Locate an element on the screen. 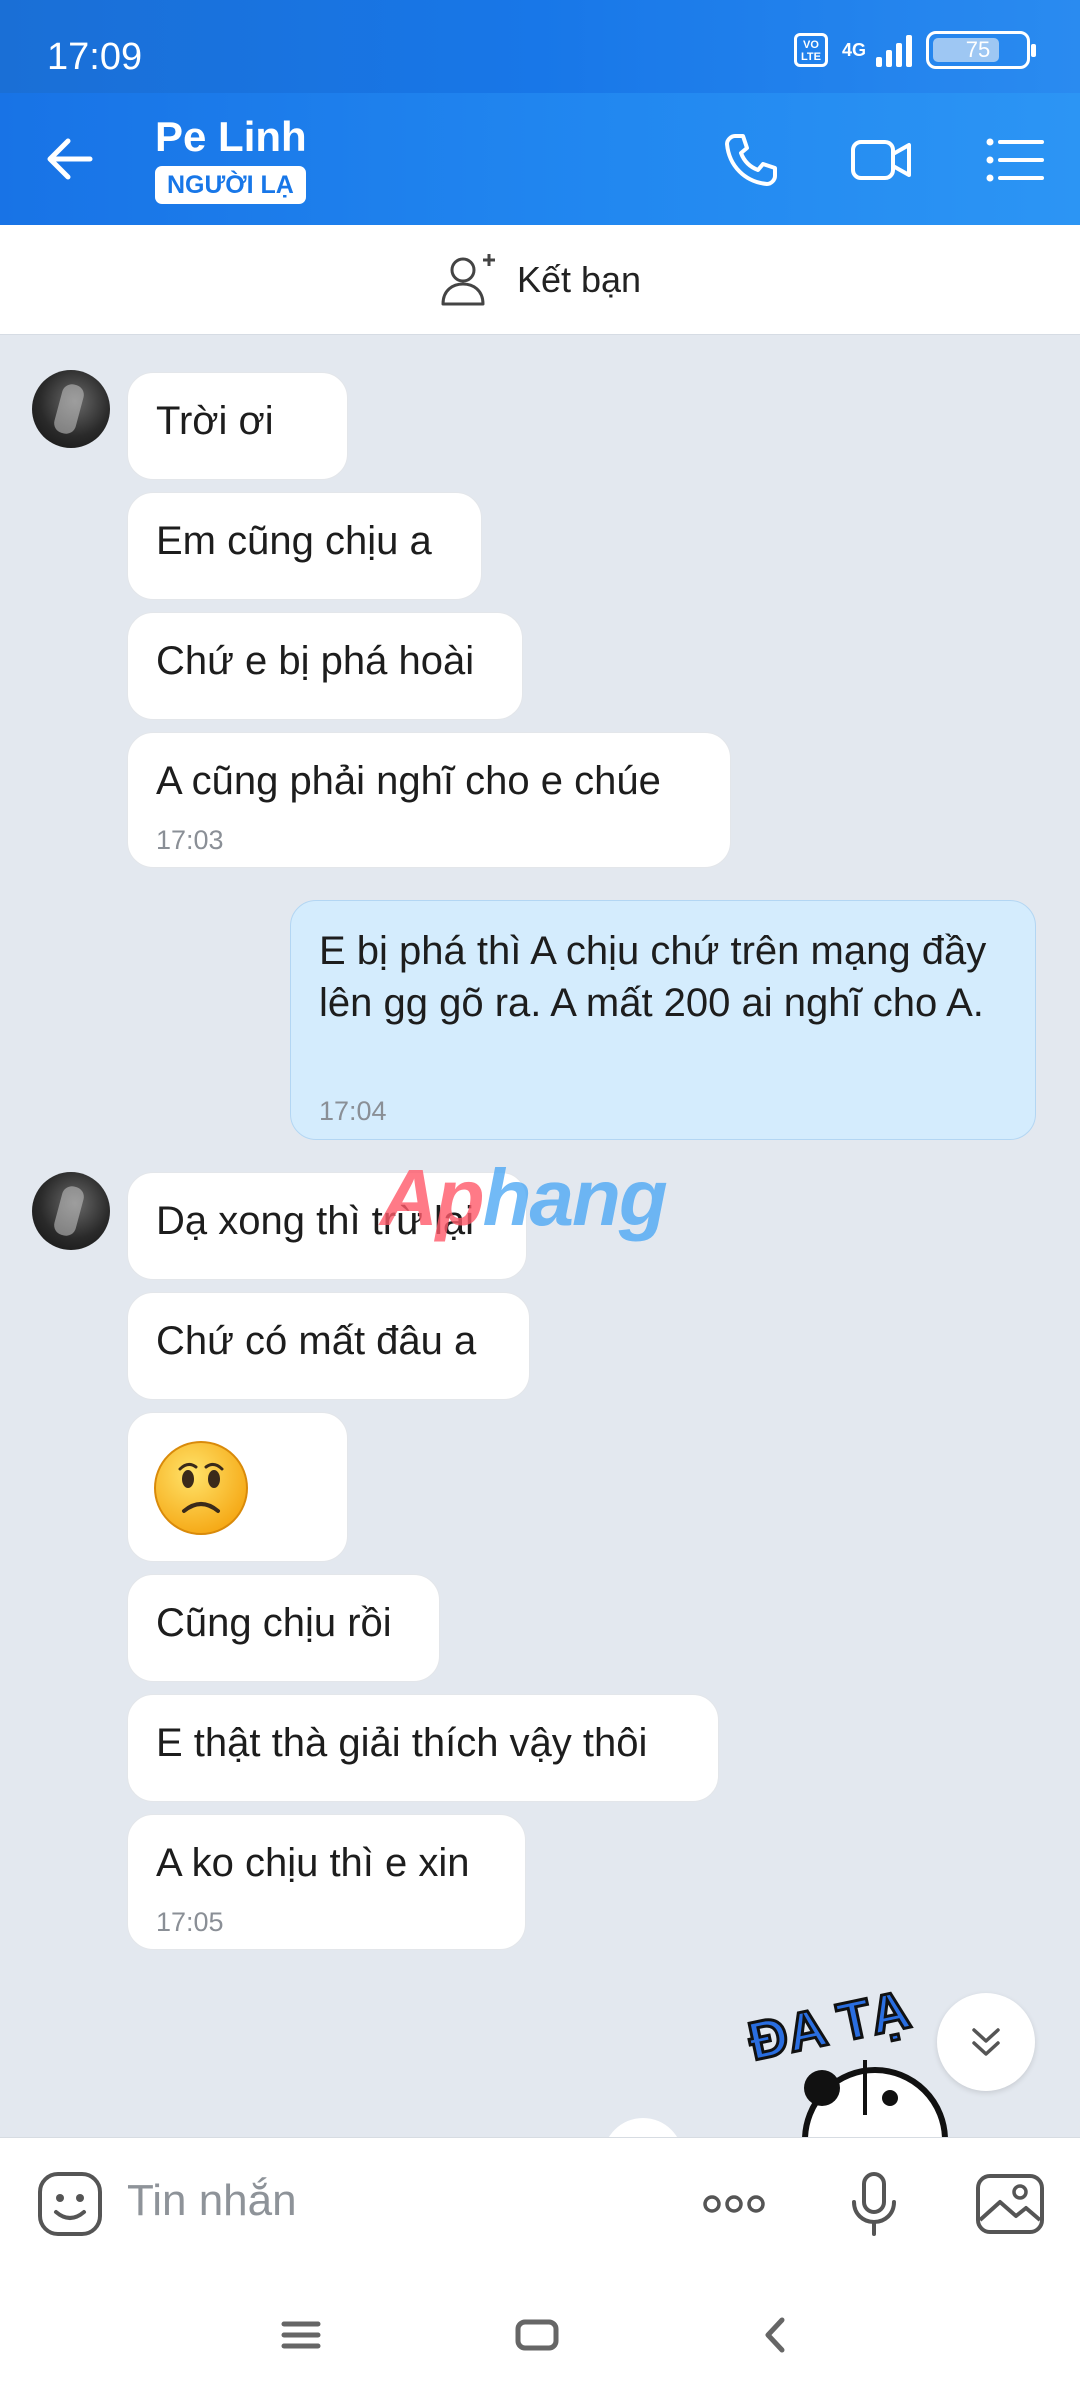 The height and width of the screenshot is (2400, 1080). watermark-part2: hang is located at coordinates (575, 1197).